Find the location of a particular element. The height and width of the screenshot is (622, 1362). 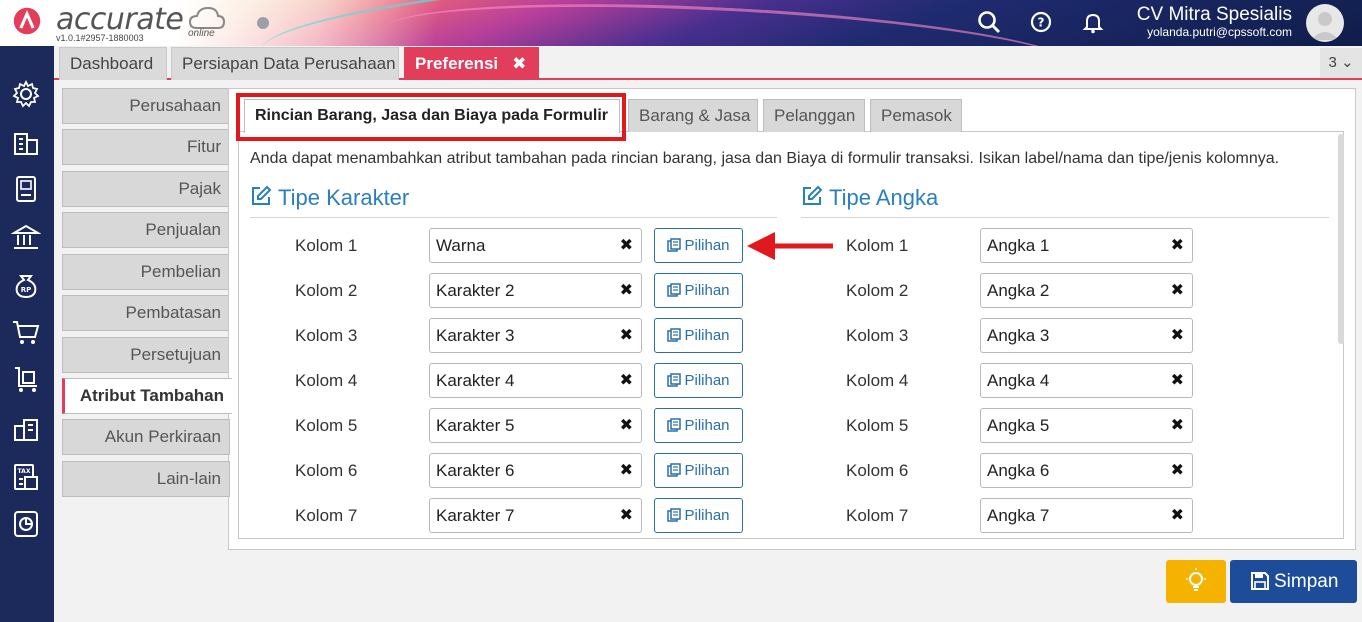

tab-preferensi: Preferensi ✖ is located at coordinates (471, 63).